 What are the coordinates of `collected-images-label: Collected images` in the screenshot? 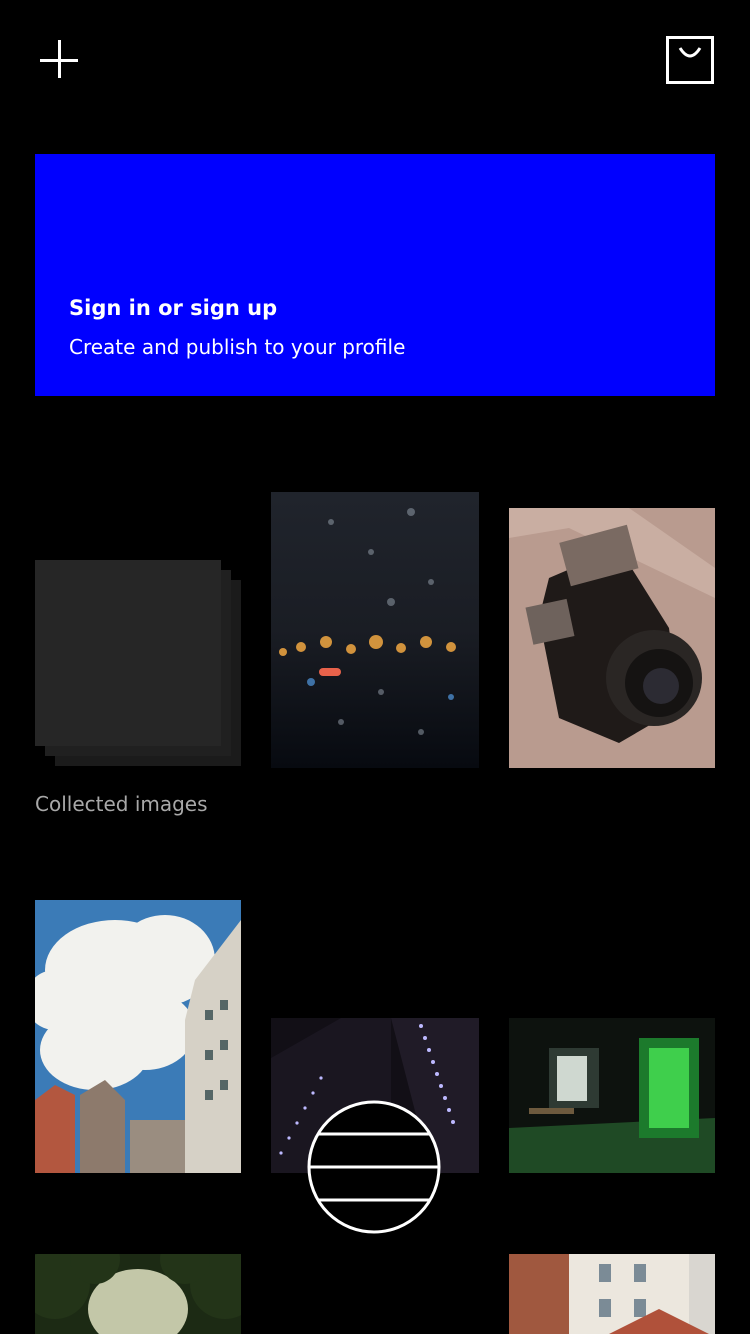 It's located at (121, 804).